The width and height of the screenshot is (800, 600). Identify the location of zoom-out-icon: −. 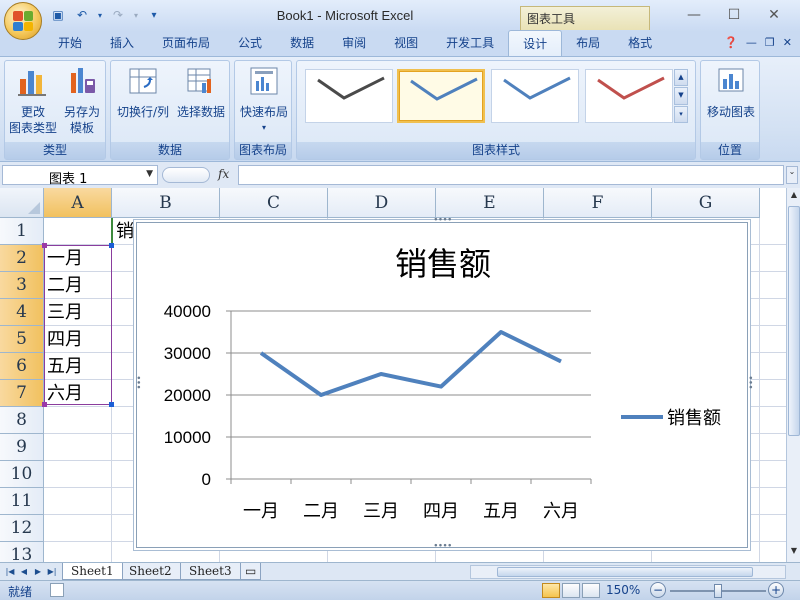
(658, 590).